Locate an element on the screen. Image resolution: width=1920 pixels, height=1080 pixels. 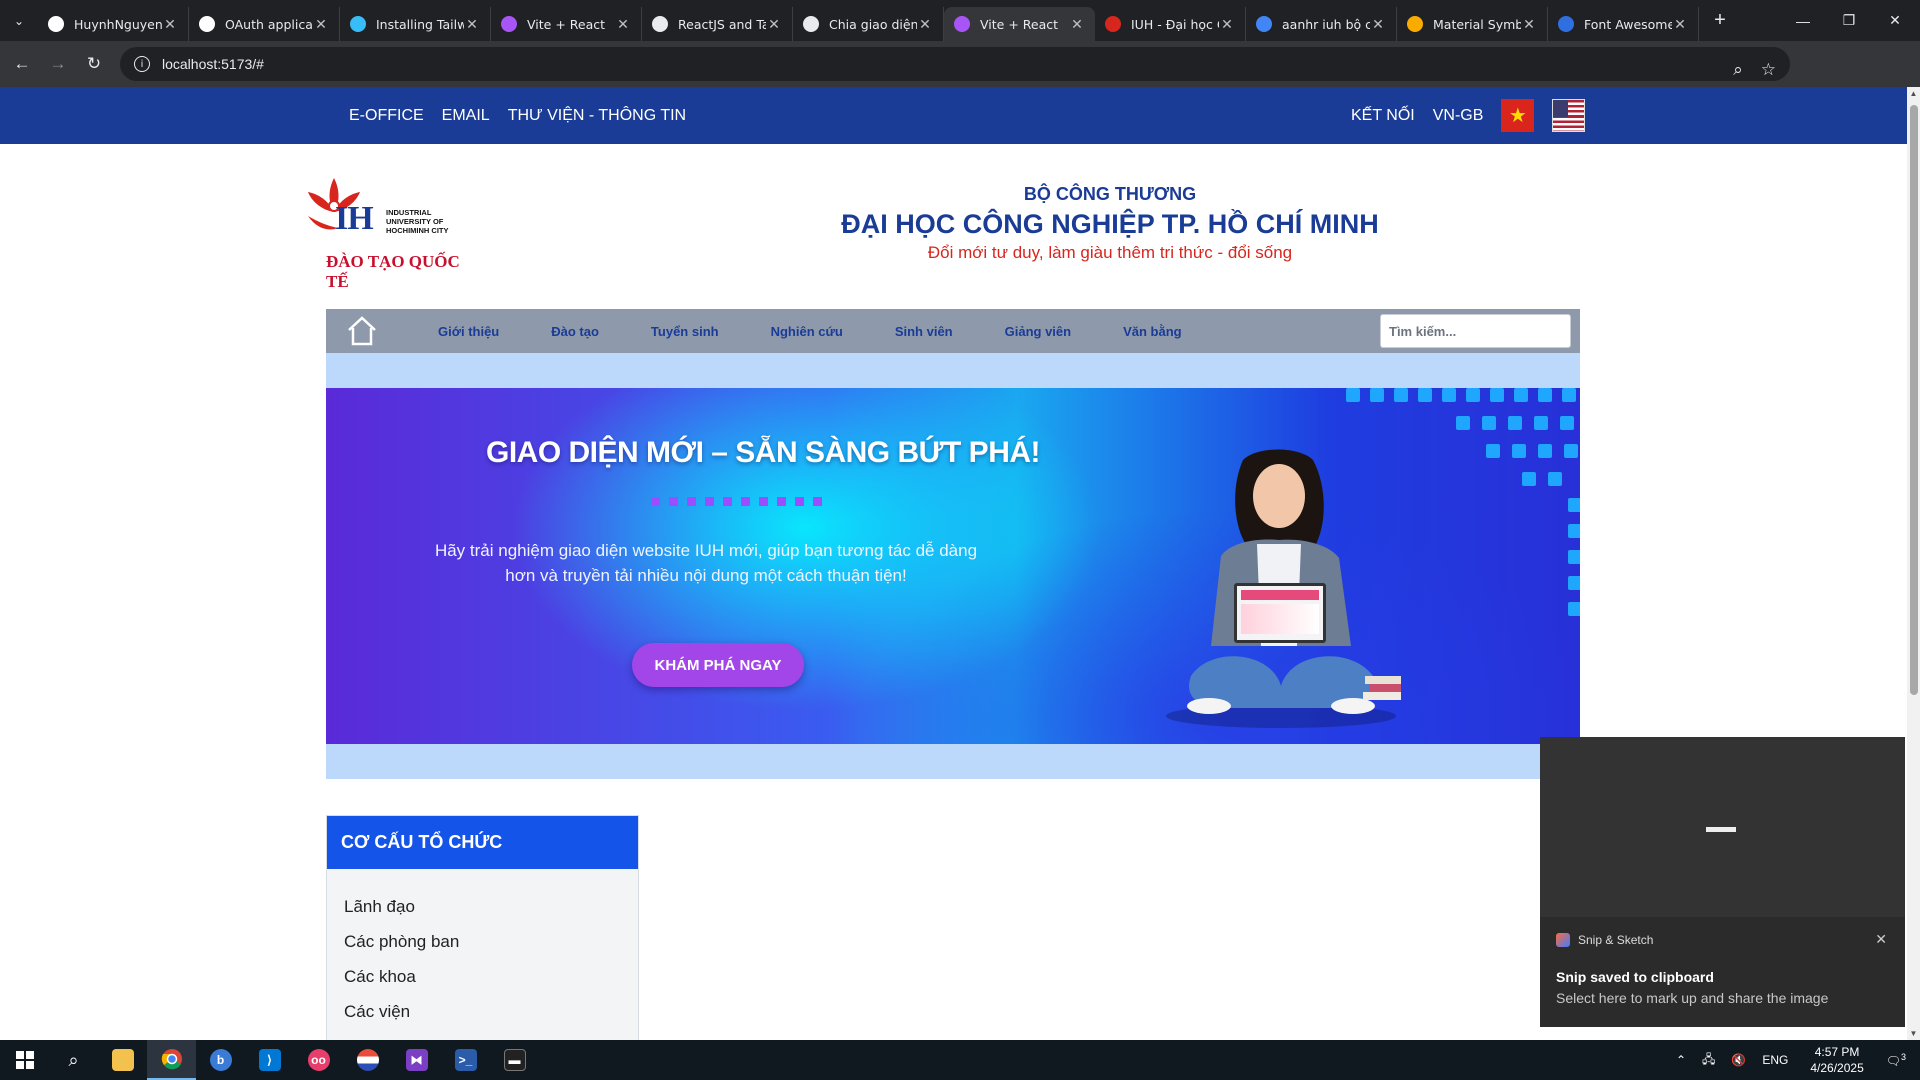
browser-tab: ReactJS and Ta ✕ is located at coordinates (717, 24).